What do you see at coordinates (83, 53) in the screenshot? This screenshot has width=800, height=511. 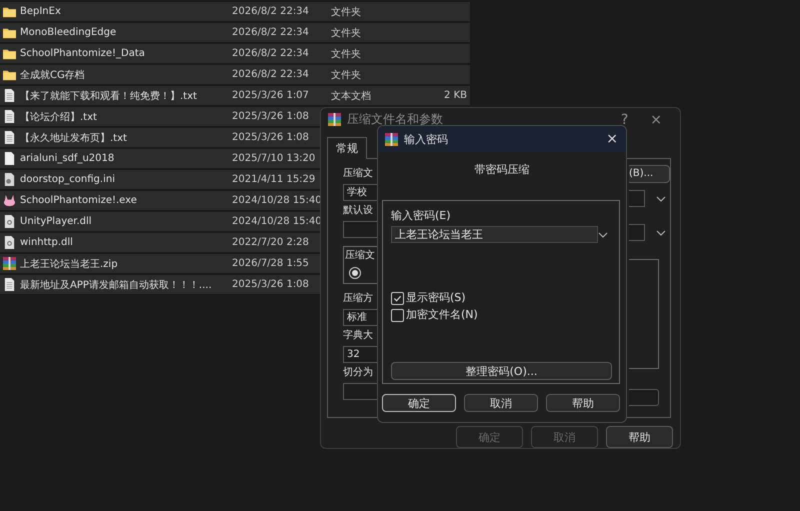 I see `file-name: SchoolPhantomize!_Data` at bounding box center [83, 53].